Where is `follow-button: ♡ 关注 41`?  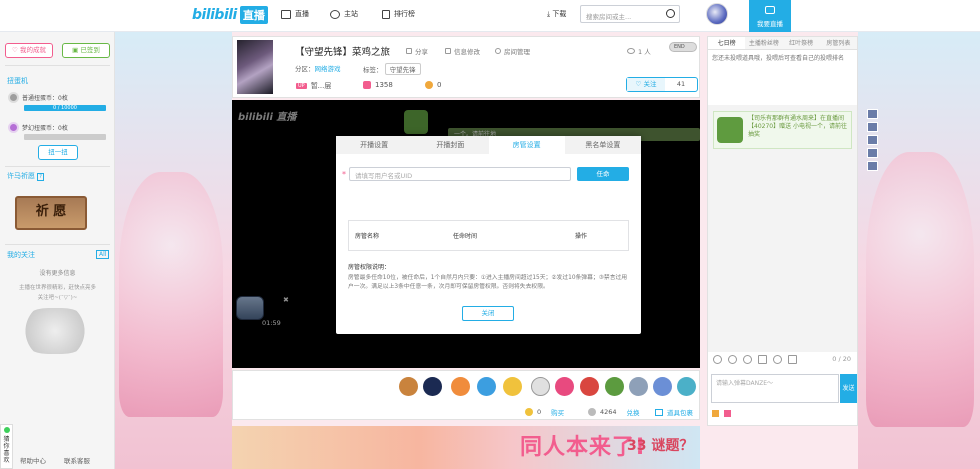 follow-button: ♡ 关注 41 is located at coordinates (662, 84).